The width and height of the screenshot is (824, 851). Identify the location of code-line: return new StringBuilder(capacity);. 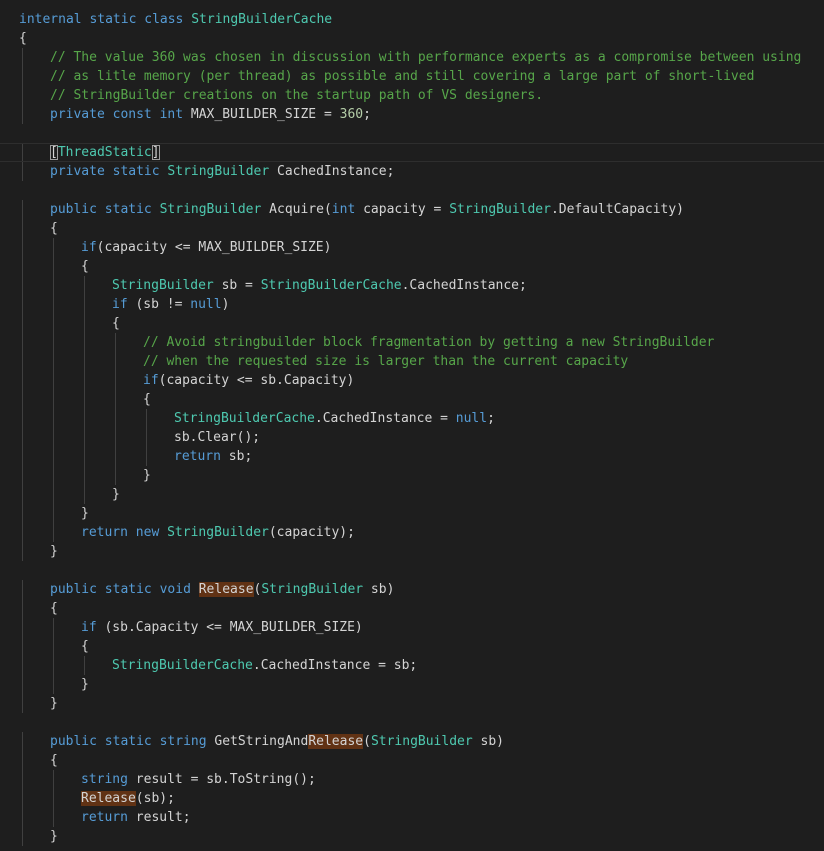
(412, 532).